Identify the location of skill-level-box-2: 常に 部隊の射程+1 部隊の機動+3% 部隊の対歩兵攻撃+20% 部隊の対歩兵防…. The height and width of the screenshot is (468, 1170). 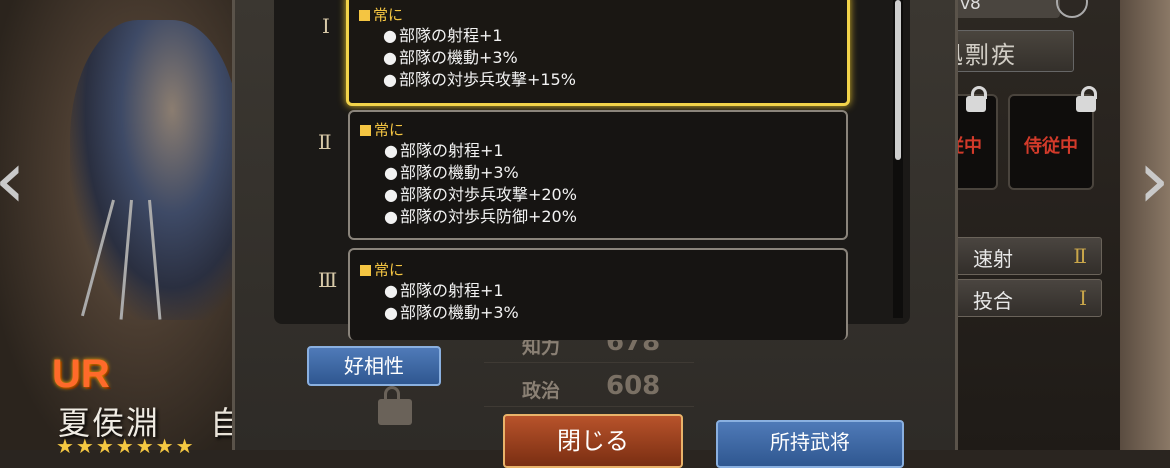
(598, 175).